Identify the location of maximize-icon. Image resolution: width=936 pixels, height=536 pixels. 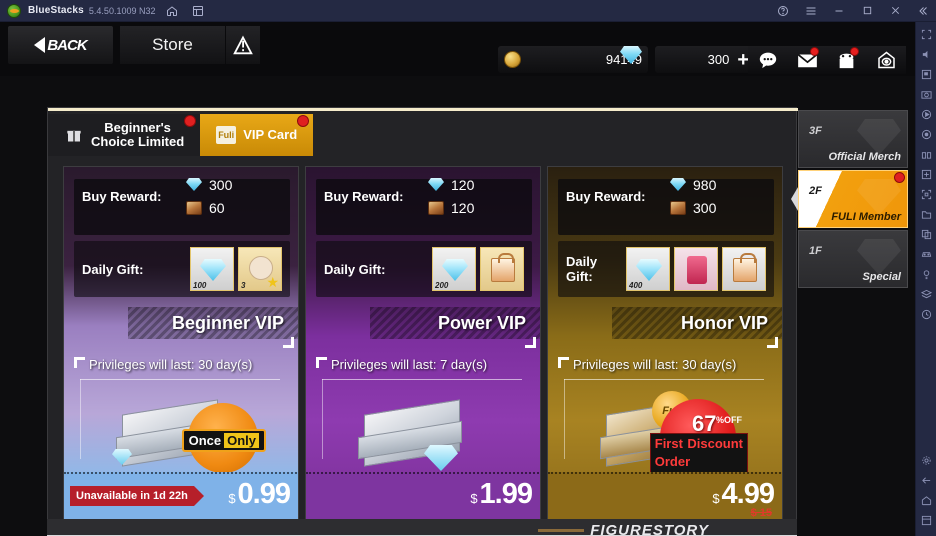
(867, 11).